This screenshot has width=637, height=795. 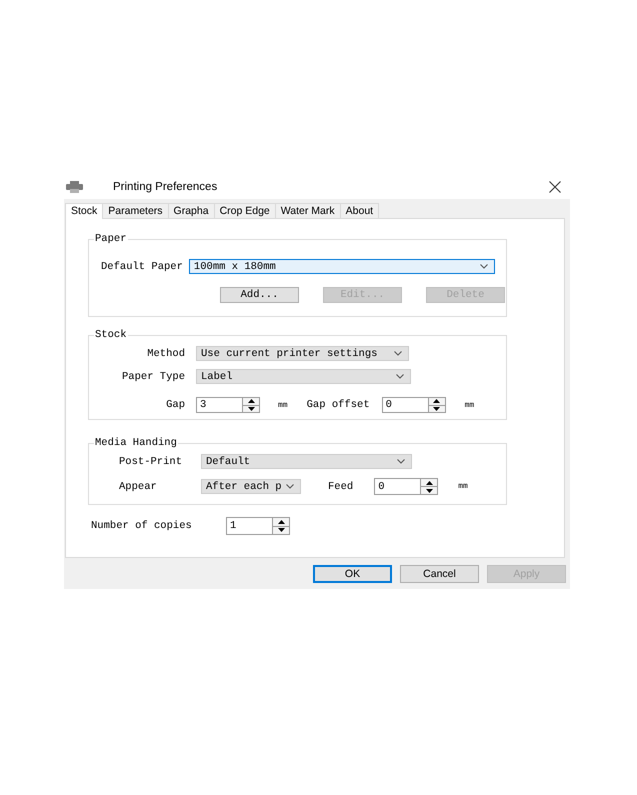 I want to click on field-label: Gap, so click(x=175, y=405).